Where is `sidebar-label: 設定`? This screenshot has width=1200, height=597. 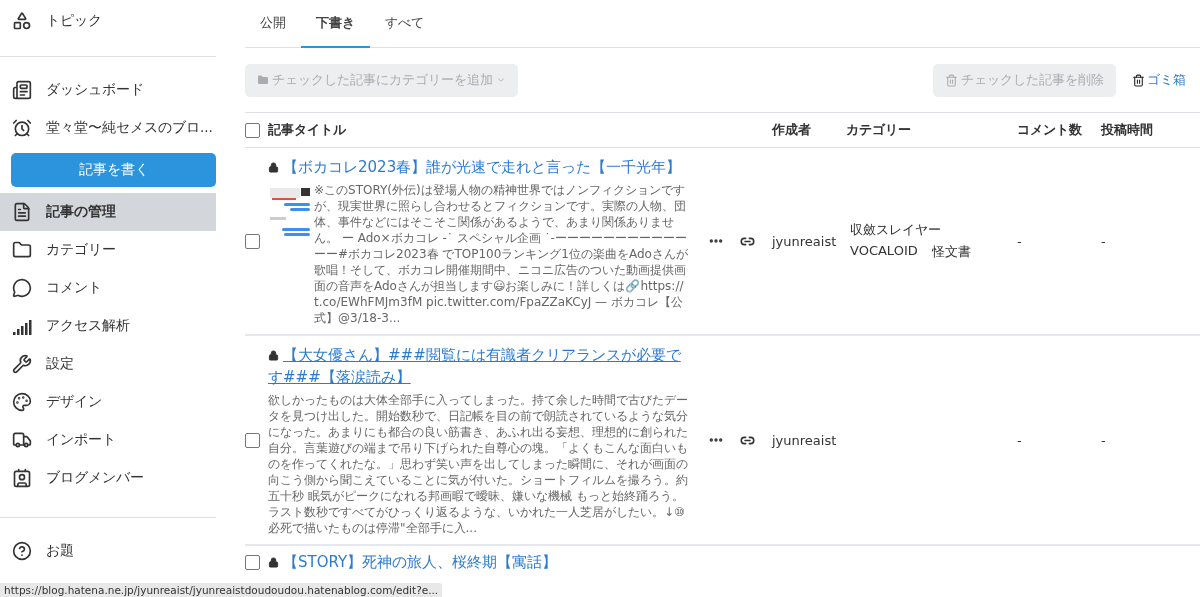
sidebar-label: 設定 is located at coordinates (60, 364).